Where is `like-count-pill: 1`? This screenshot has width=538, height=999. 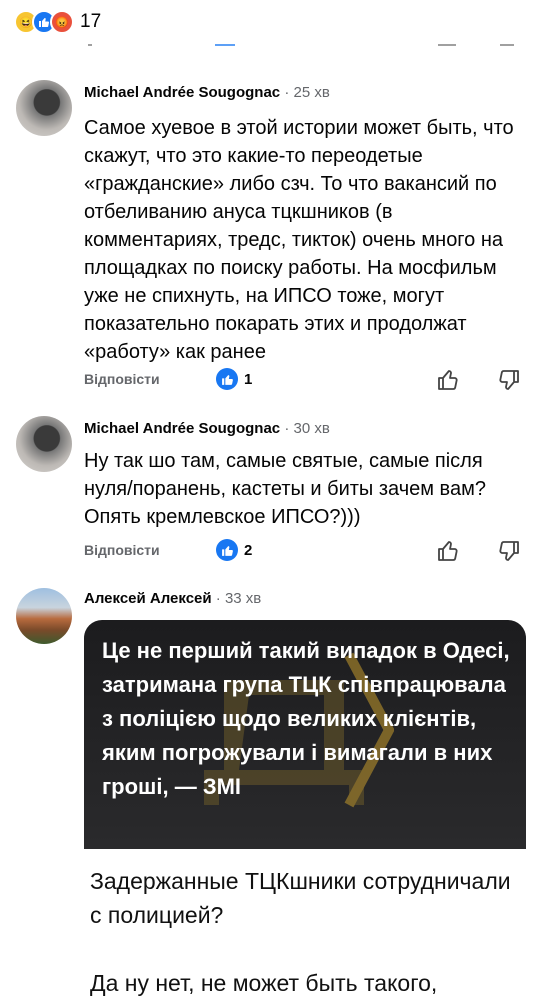 like-count-pill: 1 is located at coordinates (234, 379).